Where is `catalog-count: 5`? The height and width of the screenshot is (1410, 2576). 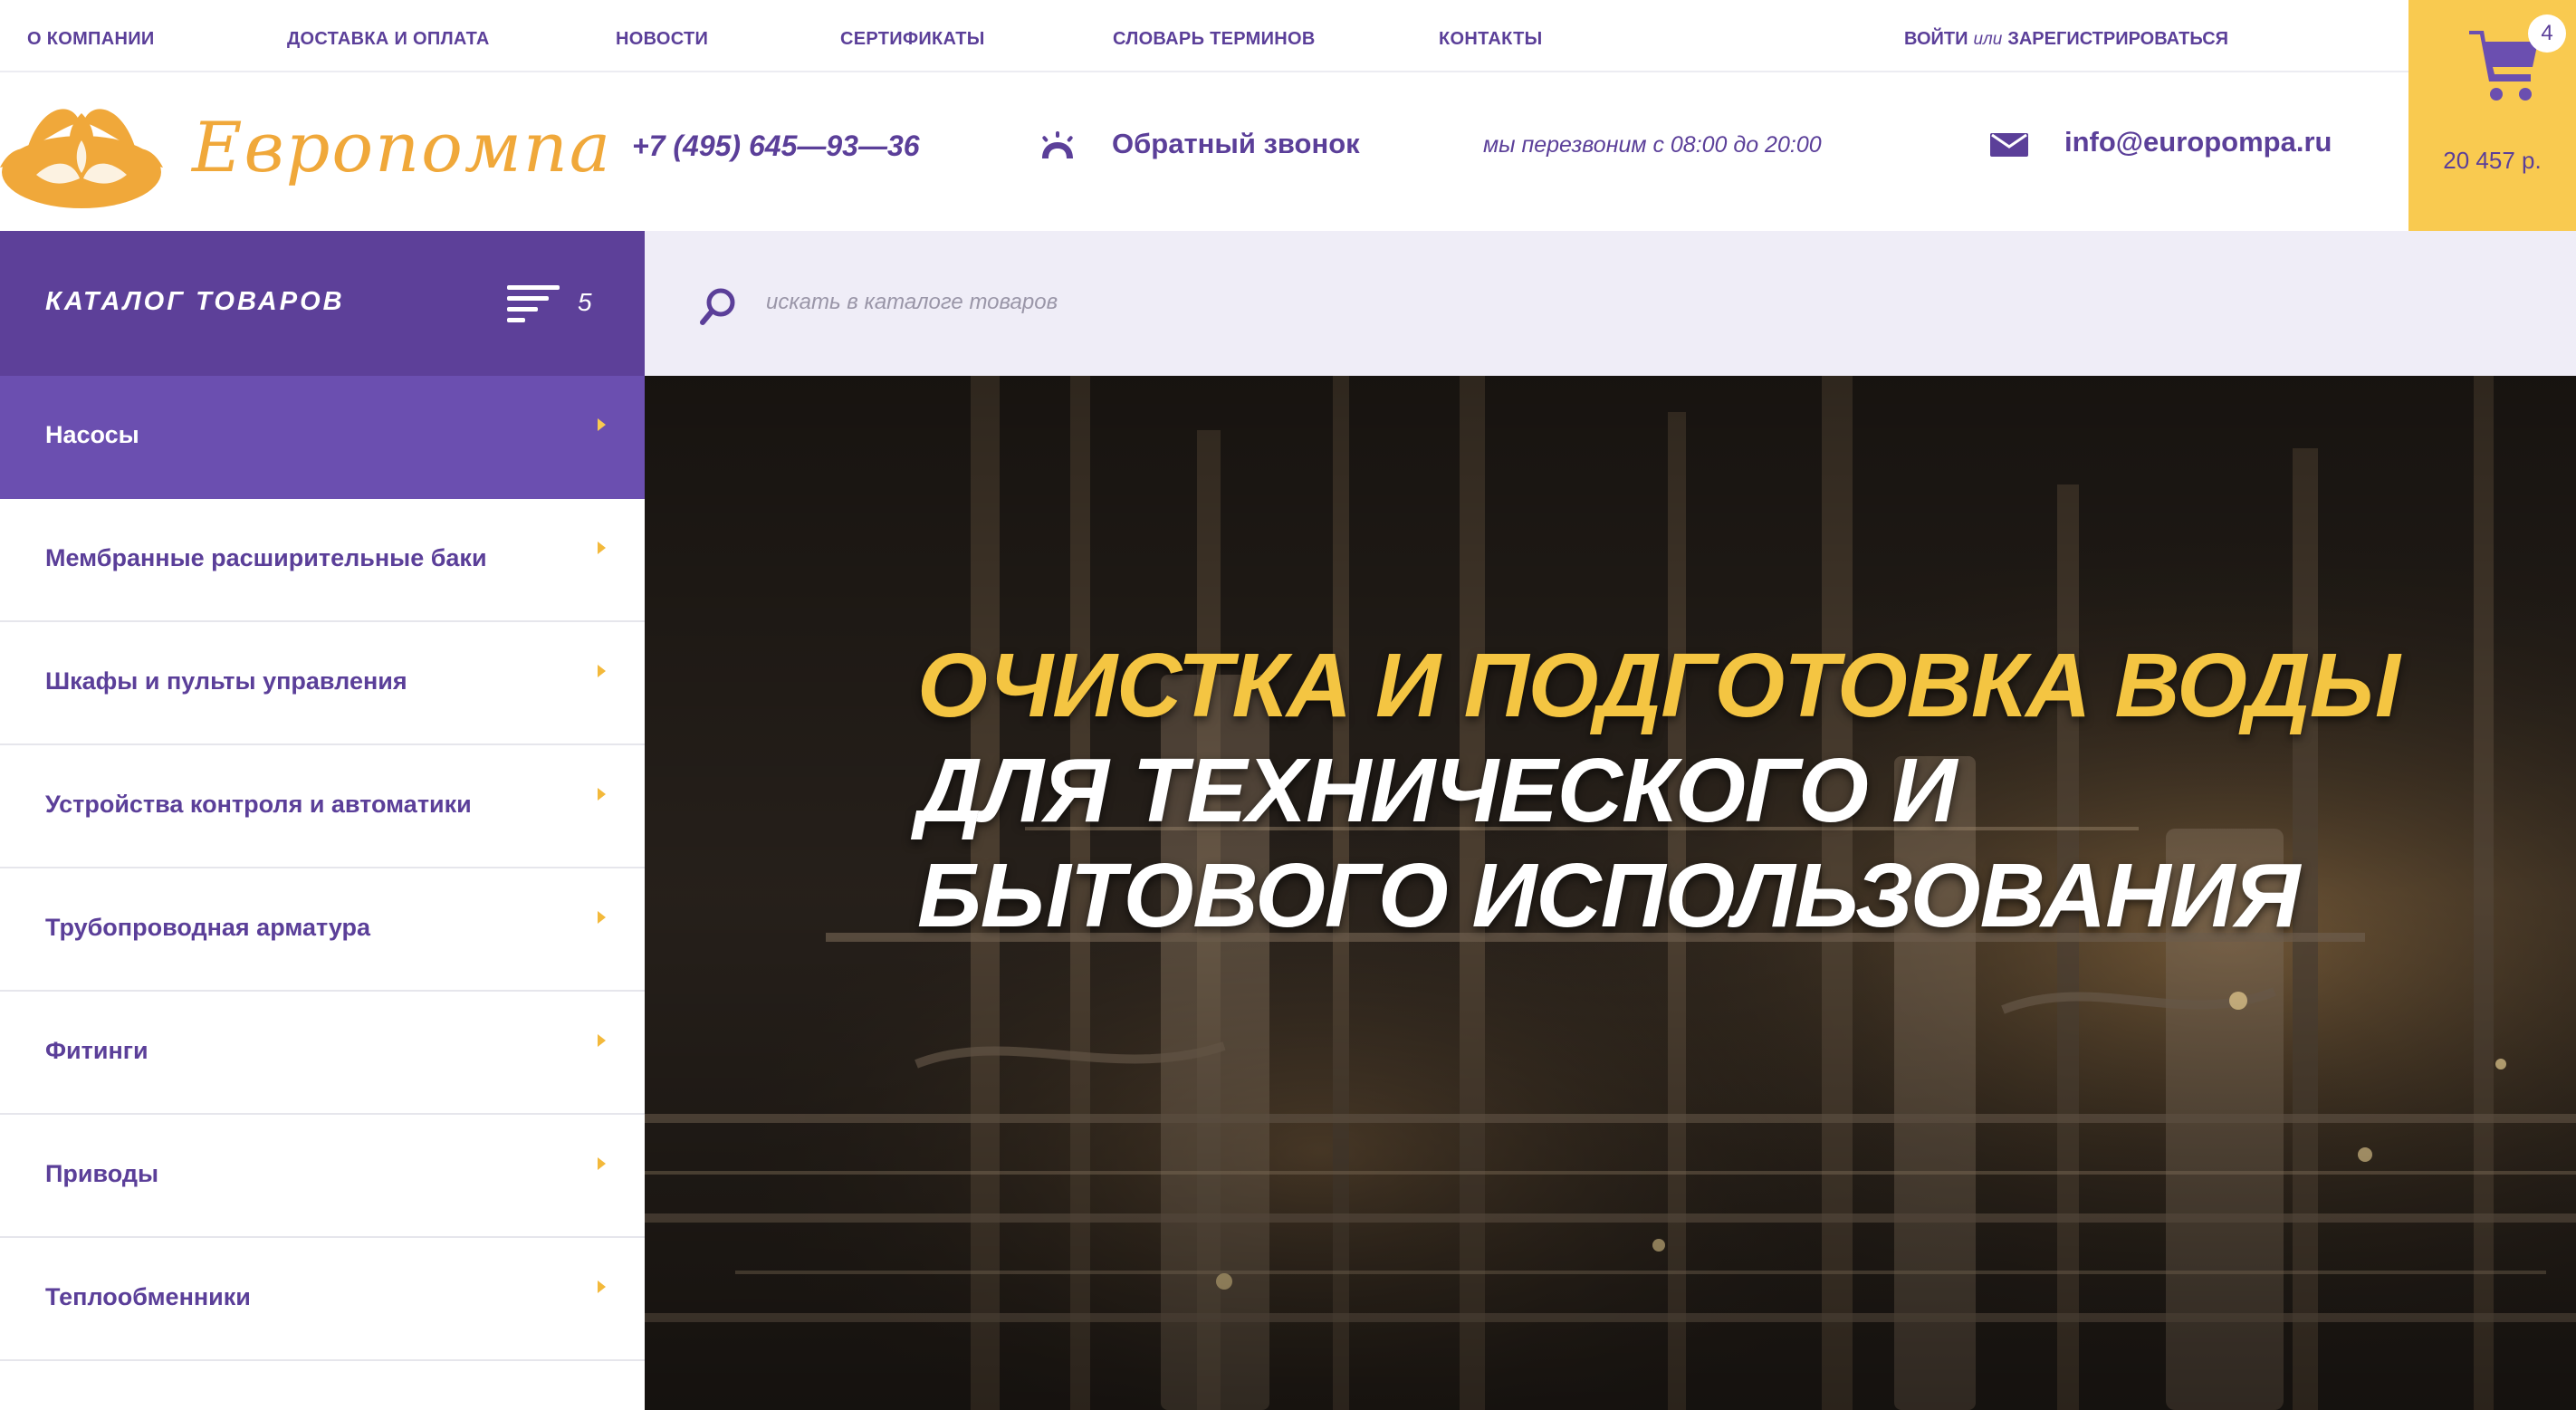
catalog-count: 5 is located at coordinates (585, 302).